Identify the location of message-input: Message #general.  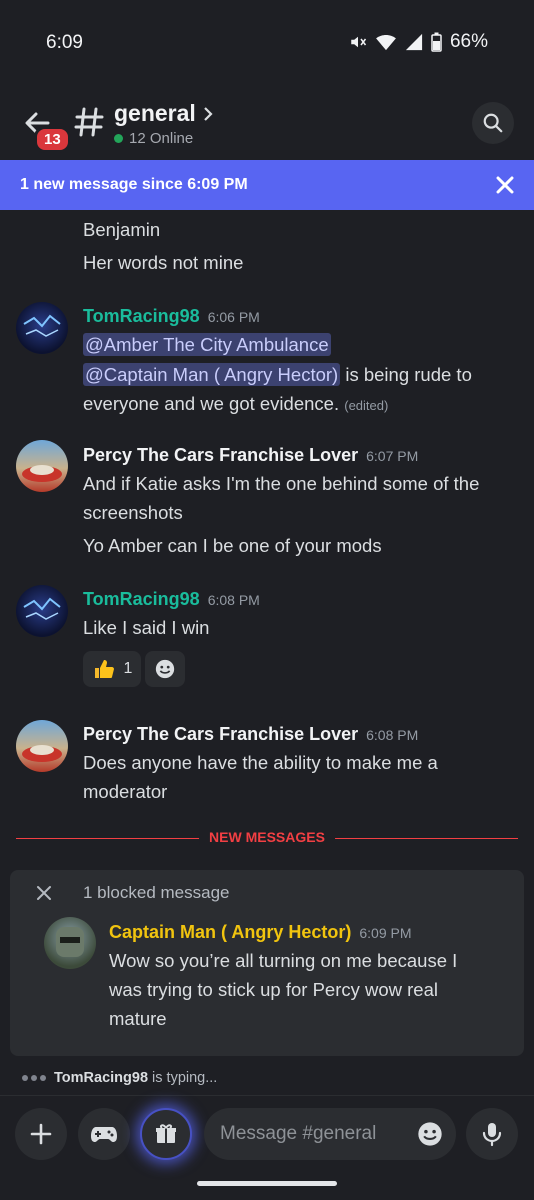
(330, 1134).